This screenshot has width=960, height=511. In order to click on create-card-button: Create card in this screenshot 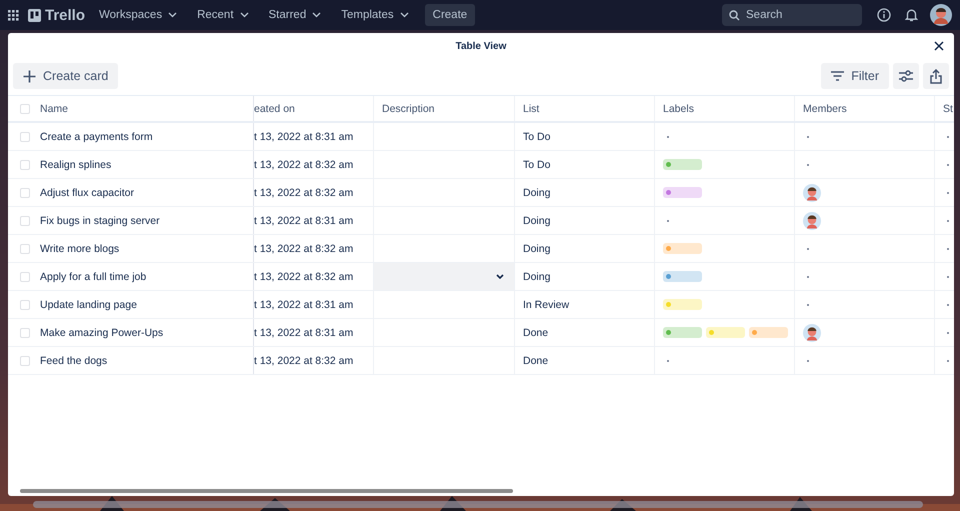, I will do `click(65, 76)`.